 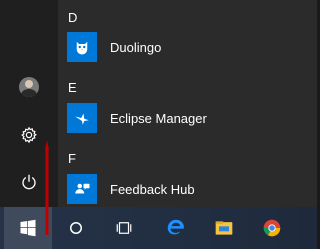 I want to click on user-avatar-icon, so click(x=29, y=87).